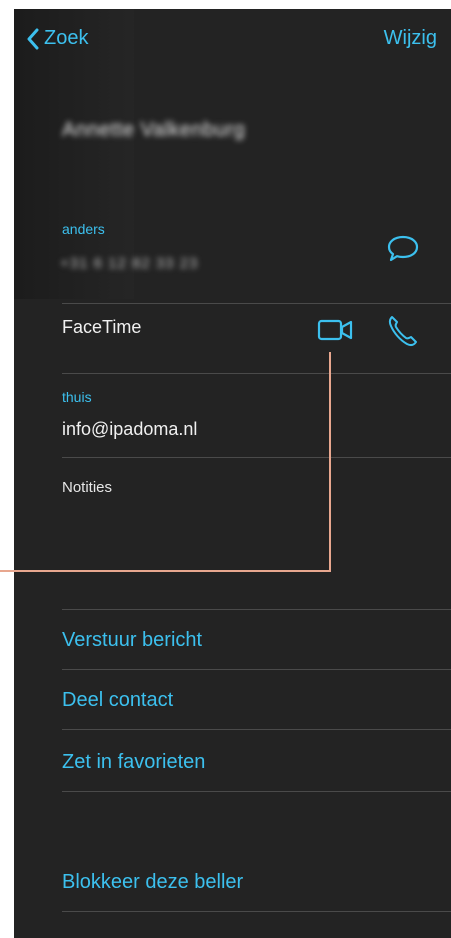 The width and height of the screenshot is (451, 938). Describe the element at coordinates (129, 263) in the screenshot. I see `other-phone-value: +31 6 12 82 33 23` at that location.